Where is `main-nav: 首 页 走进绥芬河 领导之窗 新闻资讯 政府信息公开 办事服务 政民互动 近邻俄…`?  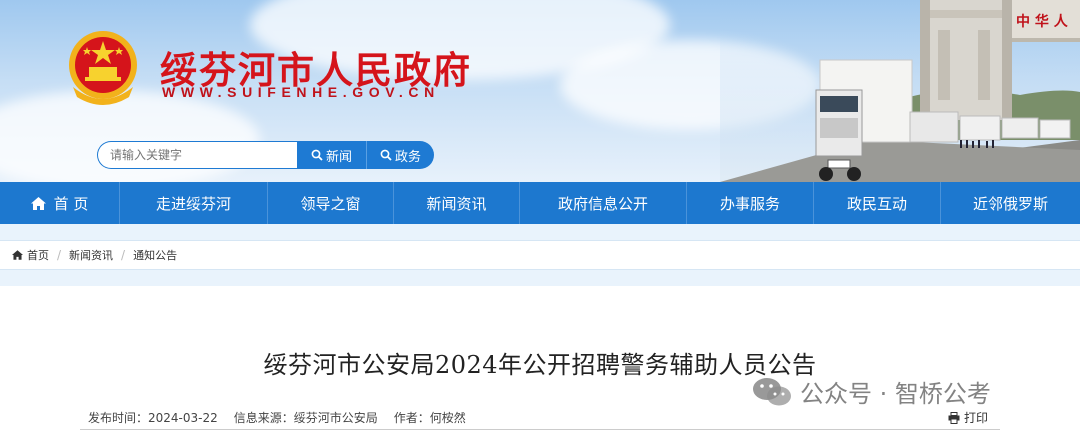 main-nav: 首 页 走进绥芬河 领导之窗 新闻资讯 政府信息公开 办事服务 政民互动 近邻俄… is located at coordinates (540, 203).